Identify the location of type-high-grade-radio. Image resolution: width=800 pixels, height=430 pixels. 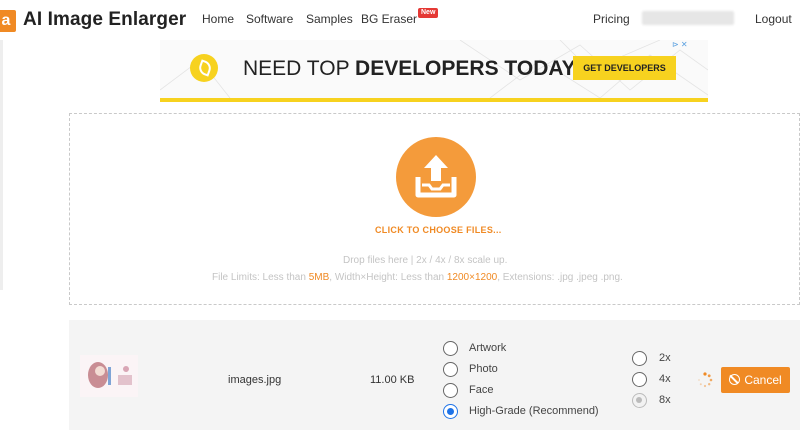
(450, 411).